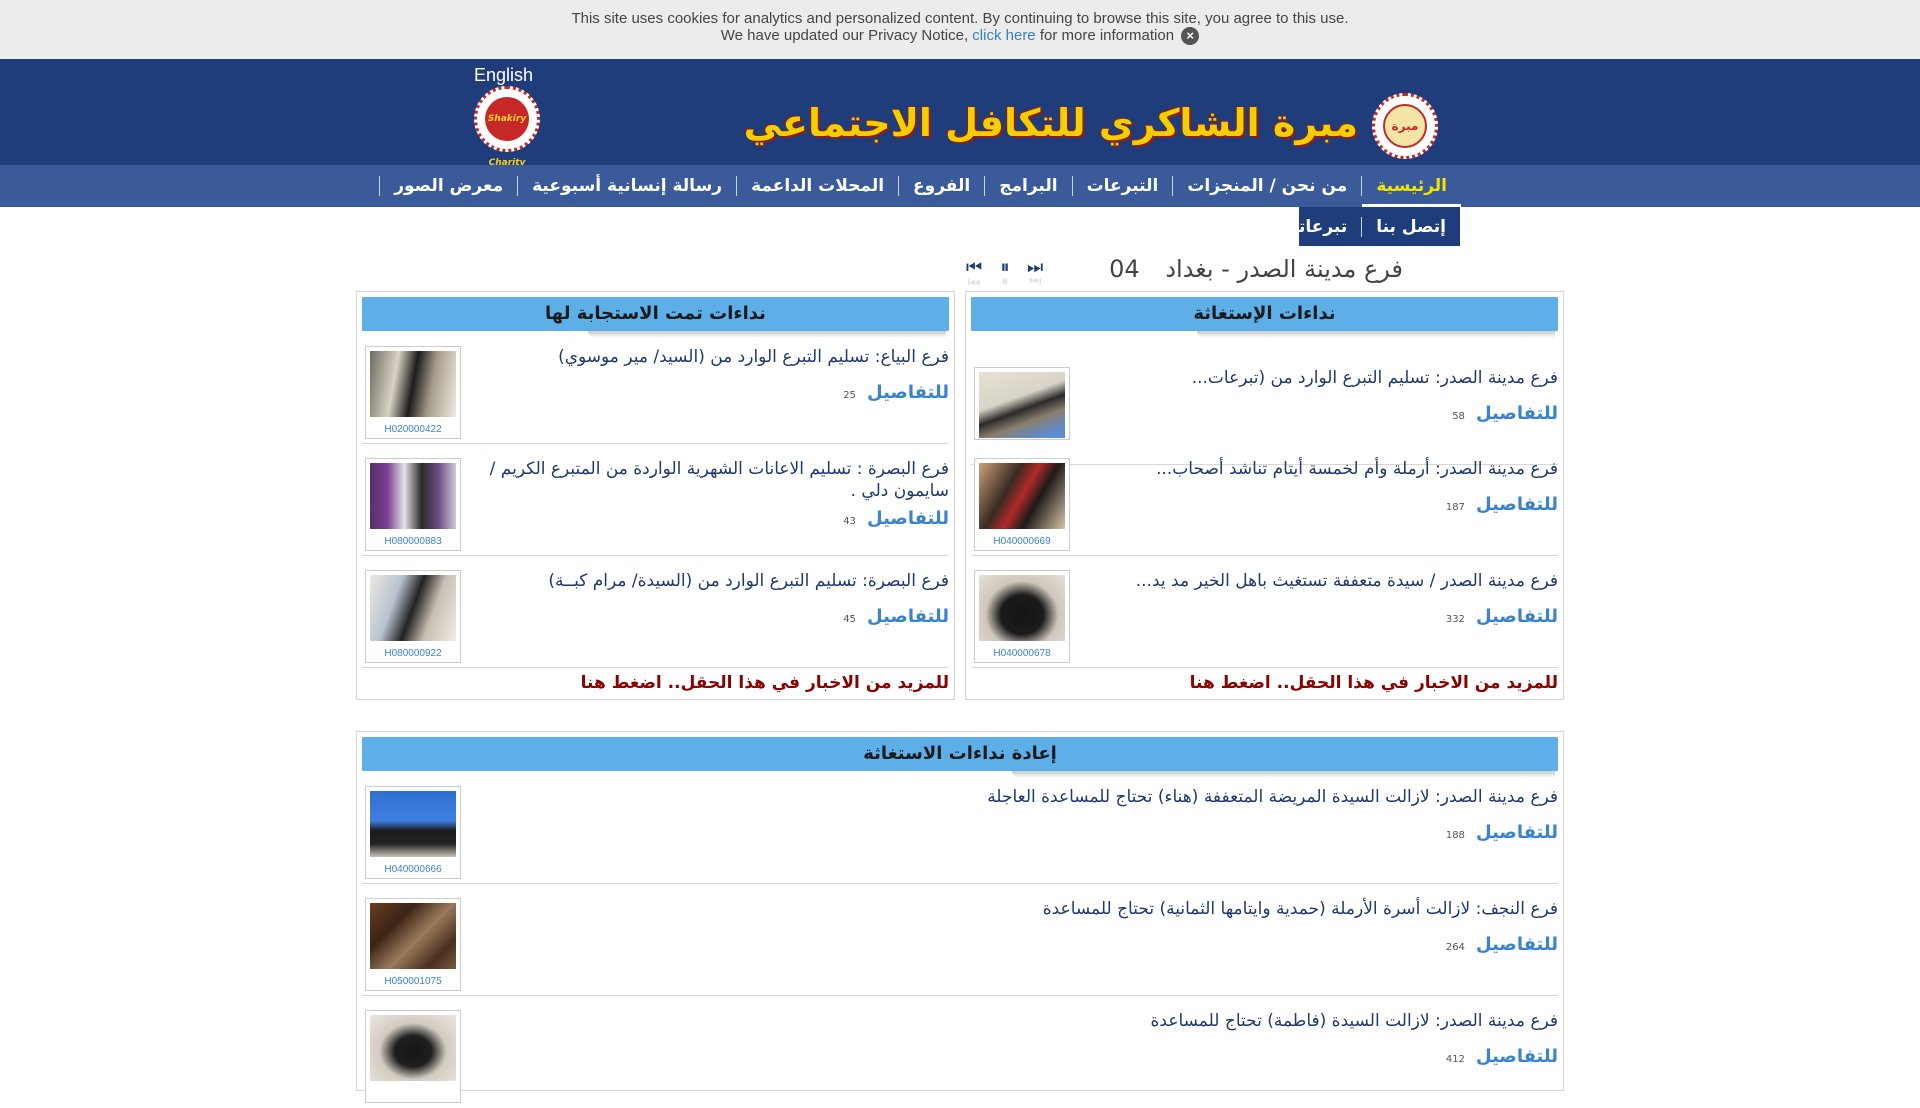 Image resolution: width=1920 pixels, height=1108 pixels. I want to click on nav-item-contact: إتصل بنا, so click(1410, 226).